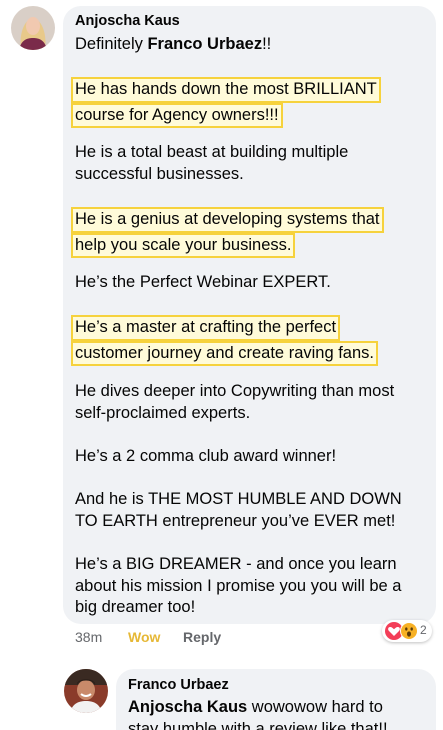 The height and width of the screenshot is (730, 443). Describe the element at coordinates (258, 724) in the screenshot. I see `comment-text: stay humble with a review like that!!` at that location.